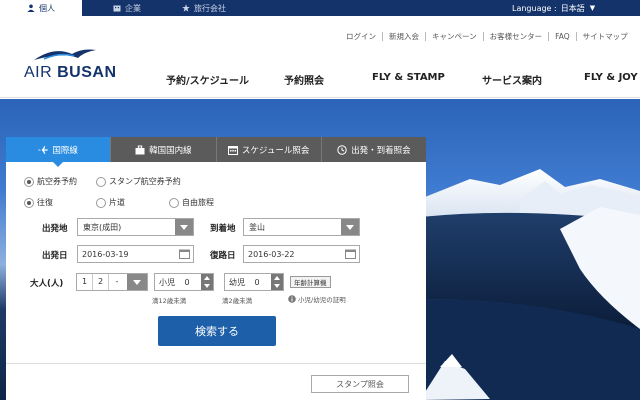  I want to click on adult-label: 大人(人), so click(47, 284).